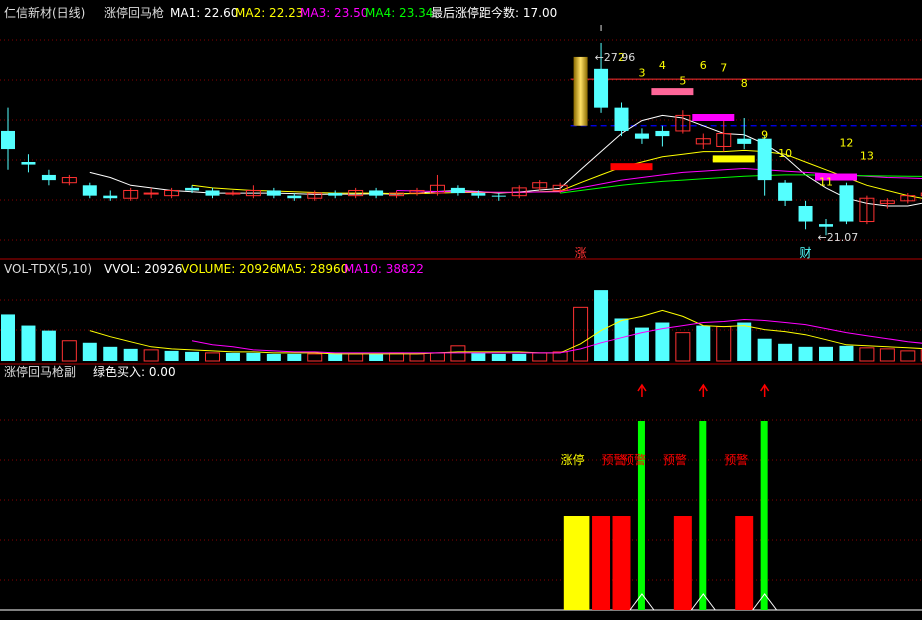 The image size is (922, 620). What do you see at coordinates (229, 269) in the screenshot?
I see `volume-label: VOLUME: 20926` at bounding box center [229, 269].